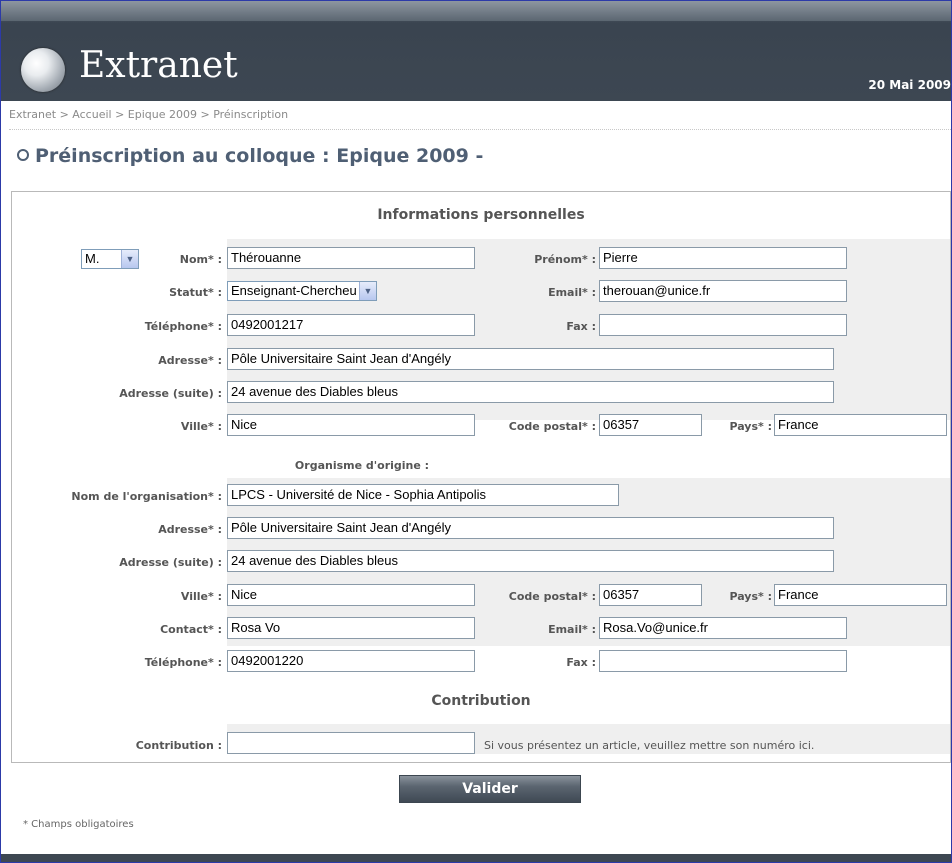 Image resolution: width=952 pixels, height=863 pixels. What do you see at coordinates (170, 393) in the screenshot?
I see `adresse-suite-label: Adresse (suite) :` at bounding box center [170, 393].